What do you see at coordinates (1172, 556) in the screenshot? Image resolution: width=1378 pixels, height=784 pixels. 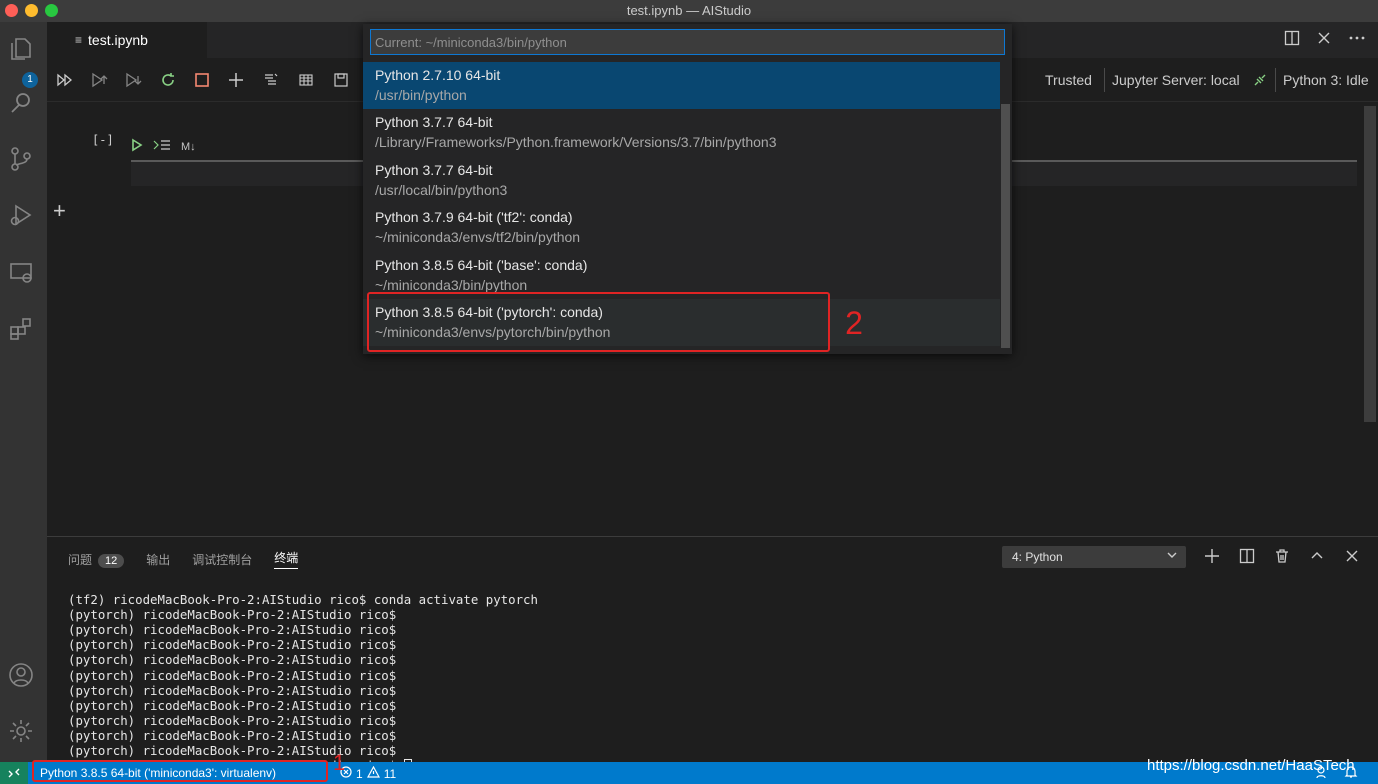 I see `chevron-down-icon` at bounding box center [1172, 556].